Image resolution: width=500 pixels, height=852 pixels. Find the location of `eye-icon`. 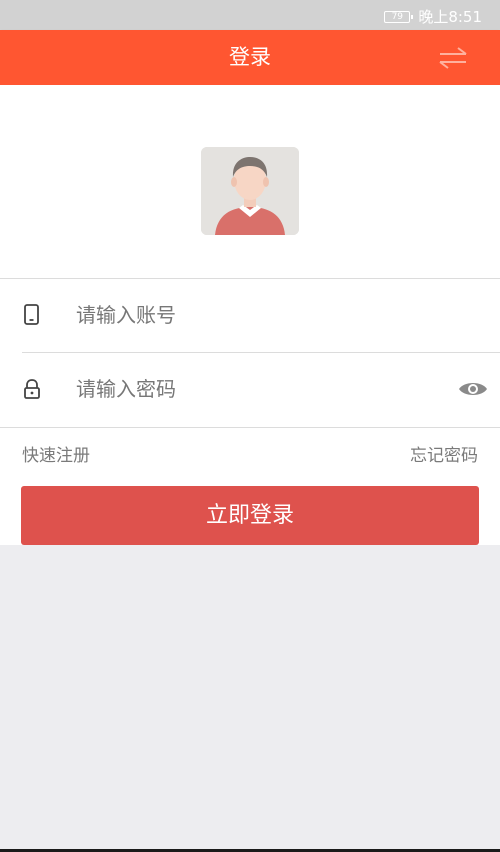

eye-icon is located at coordinates (473, 389).